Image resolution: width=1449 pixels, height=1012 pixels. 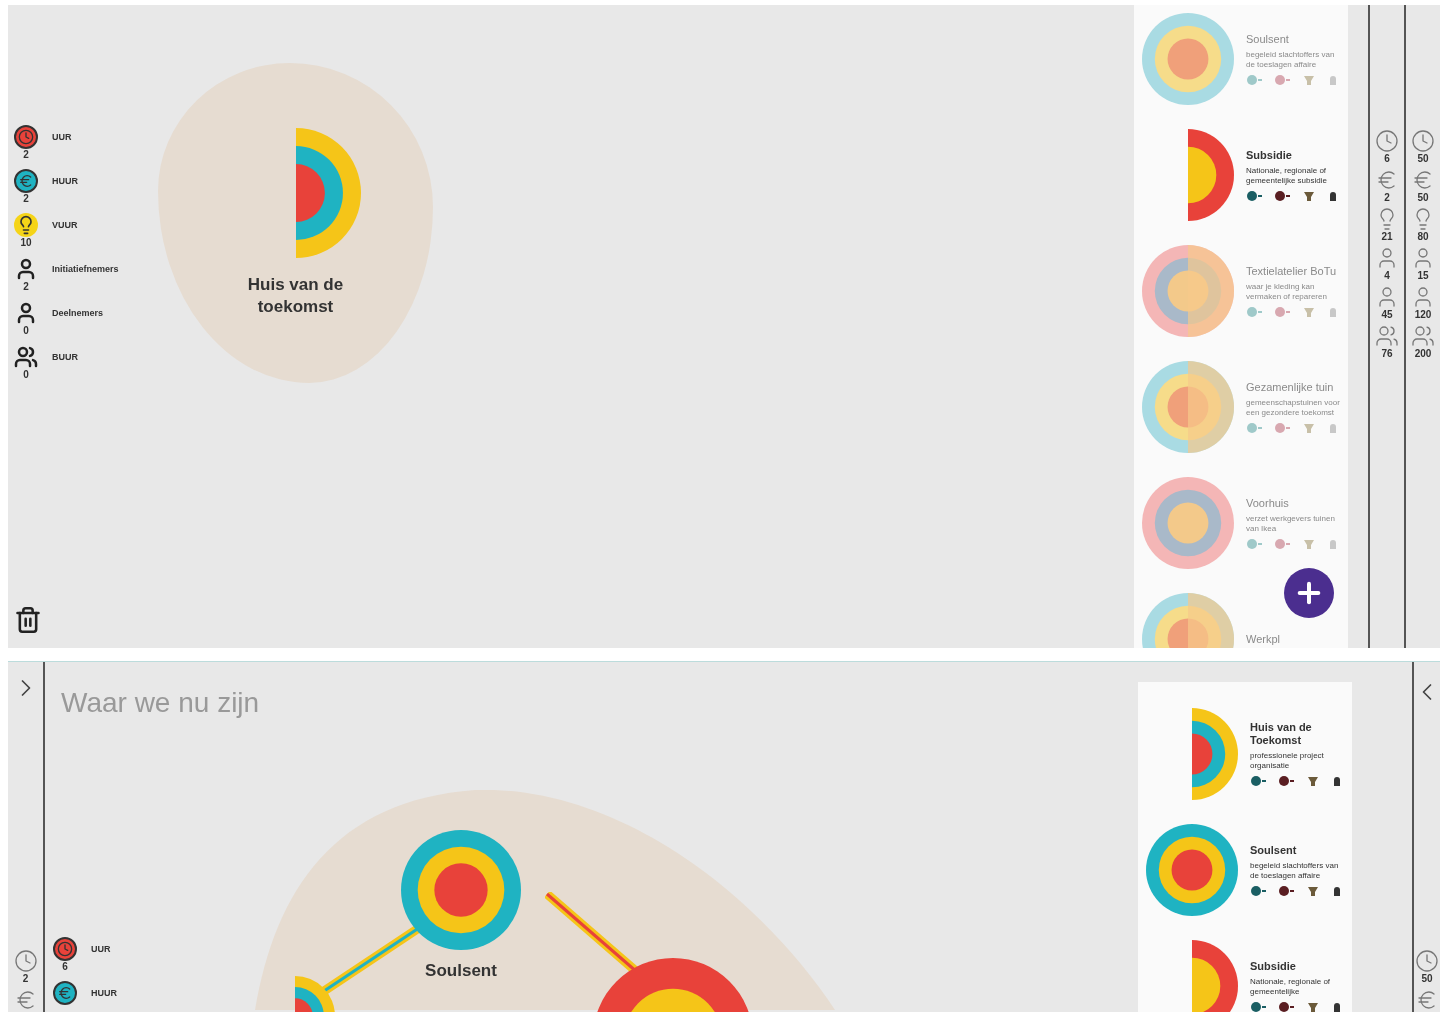 I want to click on stat-value: 6, so click(x=1387, y=159).